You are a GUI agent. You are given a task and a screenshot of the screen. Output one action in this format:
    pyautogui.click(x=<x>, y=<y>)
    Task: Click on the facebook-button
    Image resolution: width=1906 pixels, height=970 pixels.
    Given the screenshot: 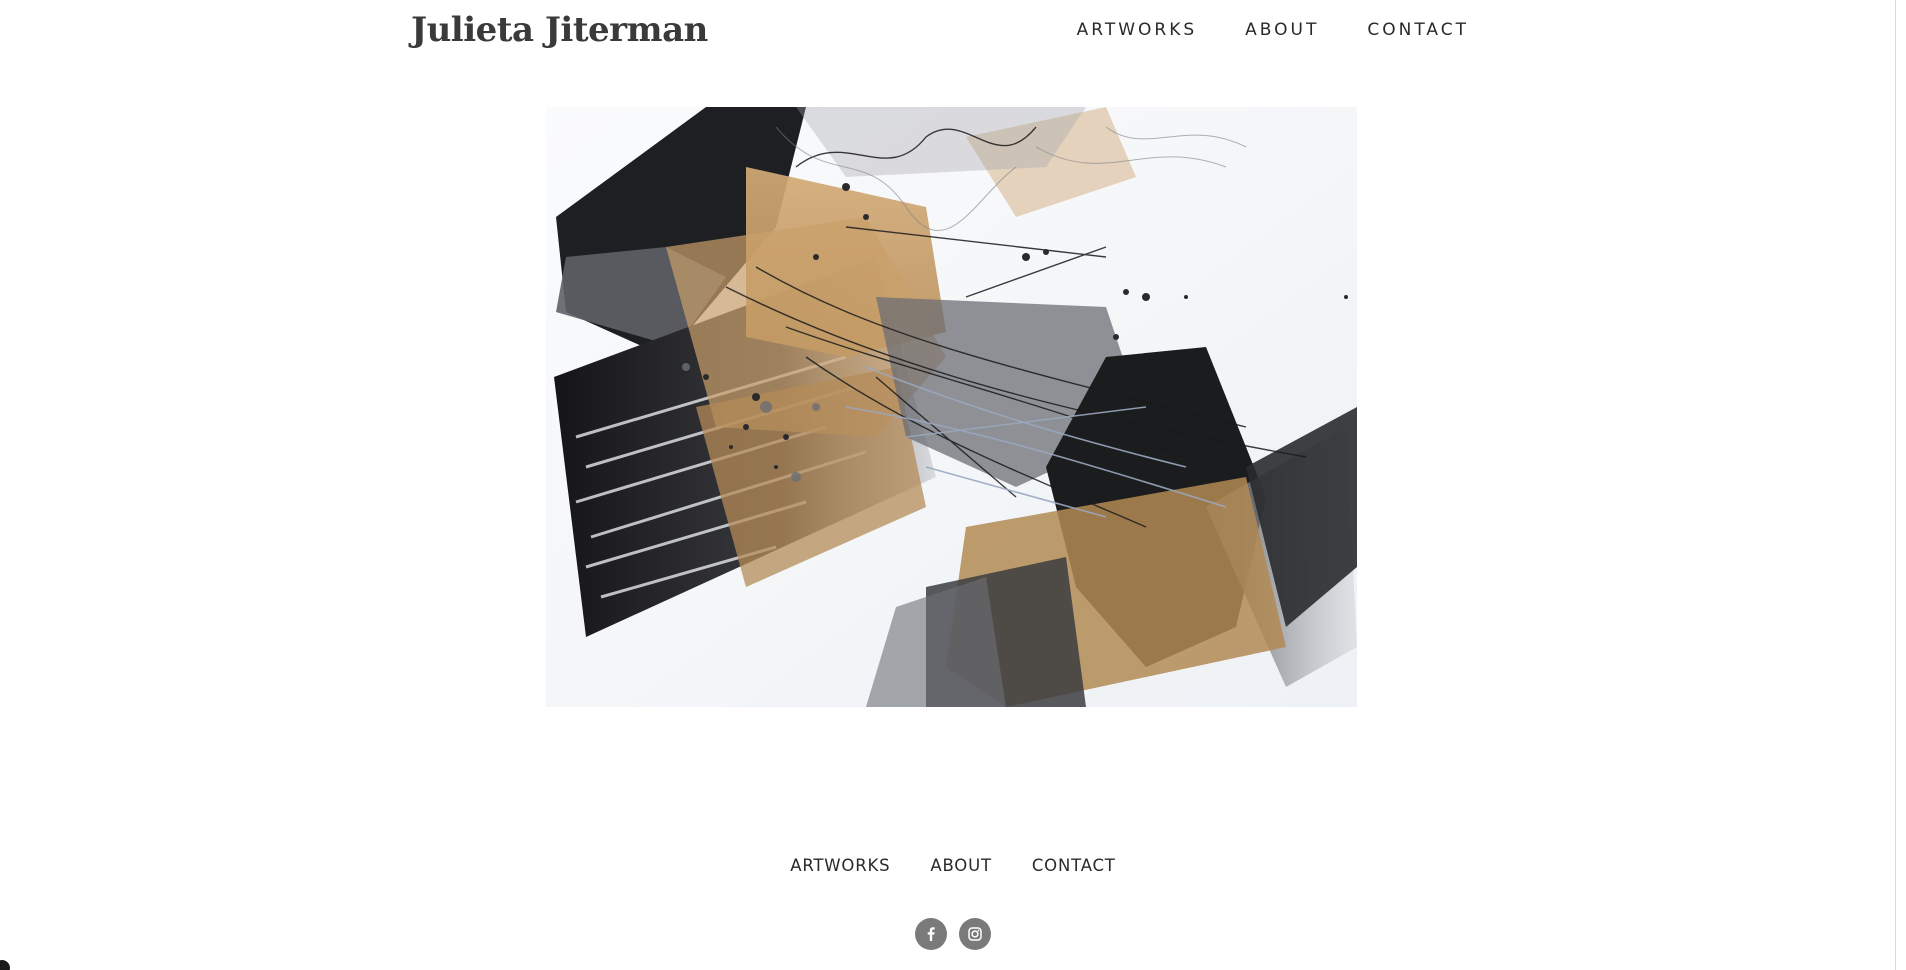 What is the action you would take?
    pyautogui.click(x=931, y=934)
    